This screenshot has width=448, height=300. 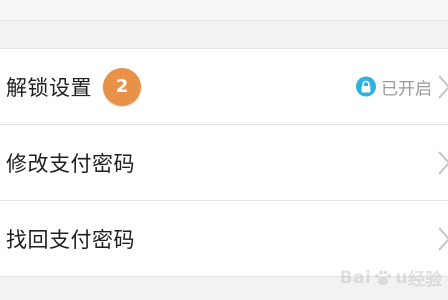 I want to click on status-indicator: 已开启, so click(x=394, y=86).